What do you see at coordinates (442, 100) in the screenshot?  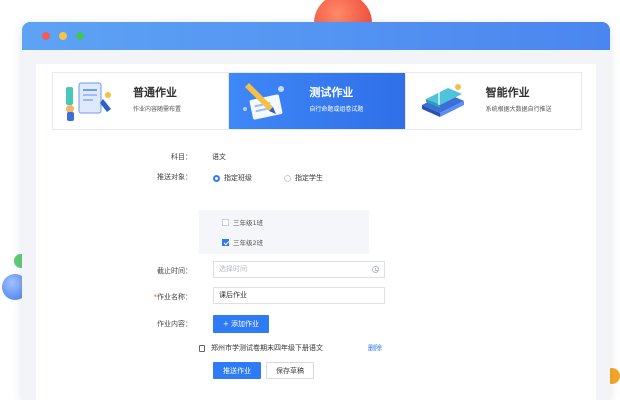 I see `books-illustration-icon` at bounding box center [442, 100].